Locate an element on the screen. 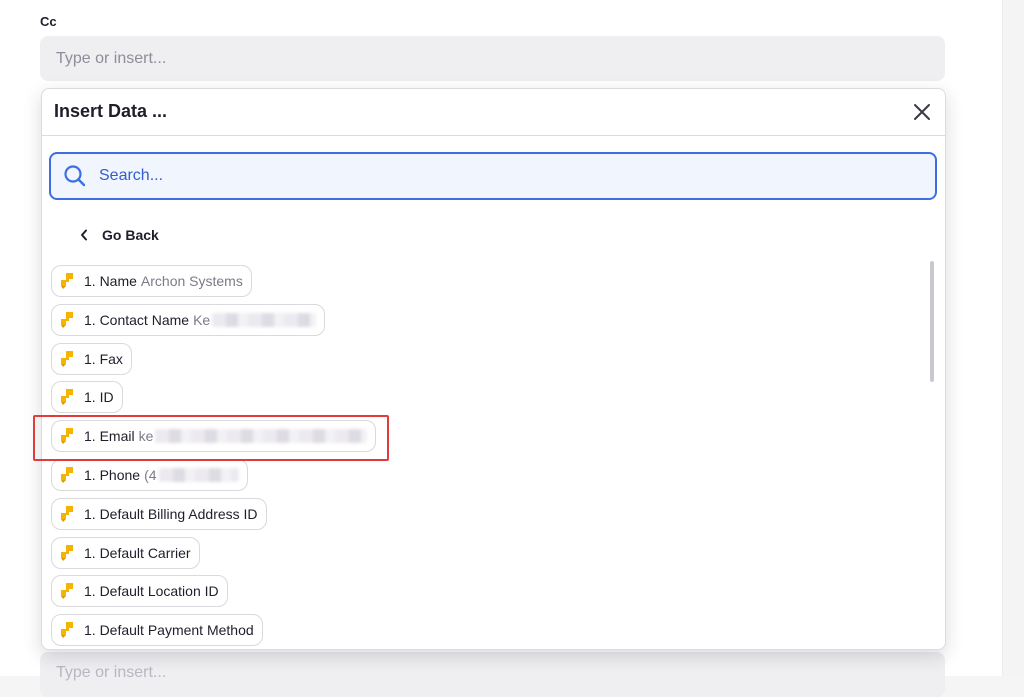 This screenshot has height=697, width=1024. close-icon is located at coordinates (922, 112).